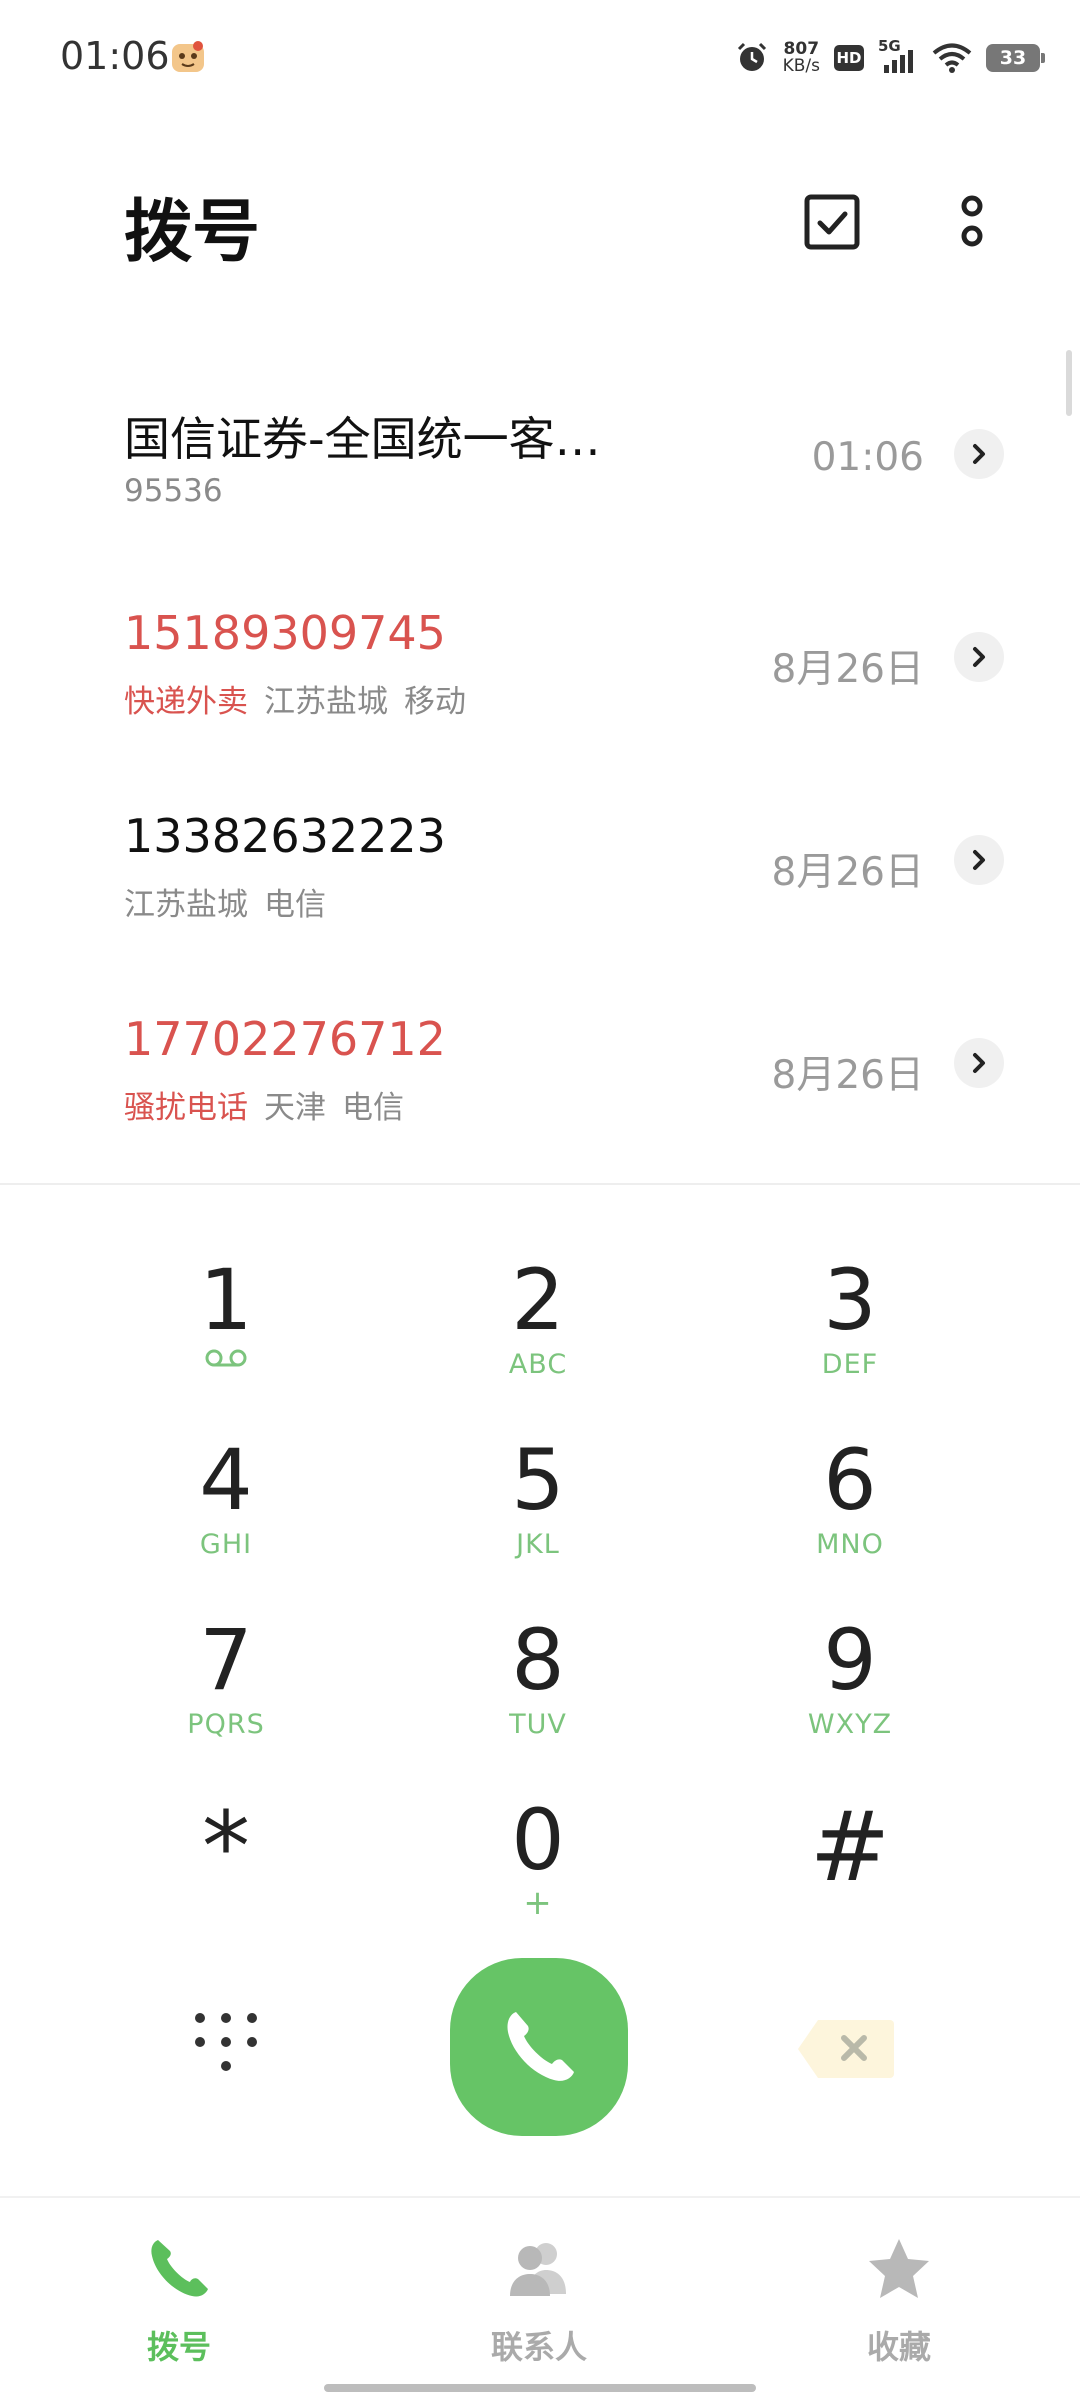 The image size is (1080, 2400). I want to click on nav-tab-dialer: 拨号, so click(179, 2301).